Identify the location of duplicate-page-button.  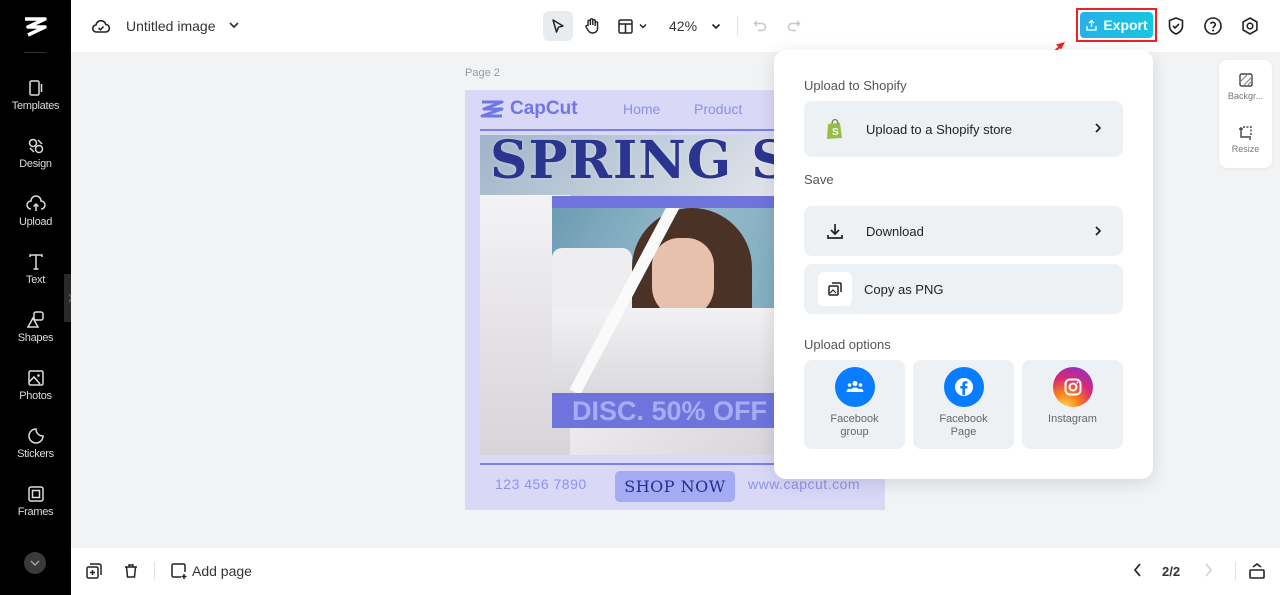
(94, 573).